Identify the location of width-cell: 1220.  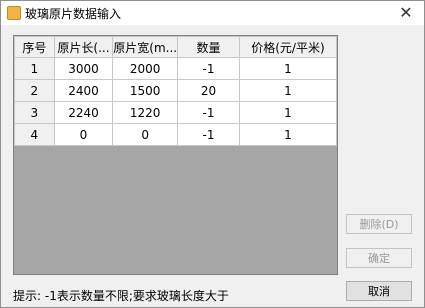
(145, 112).